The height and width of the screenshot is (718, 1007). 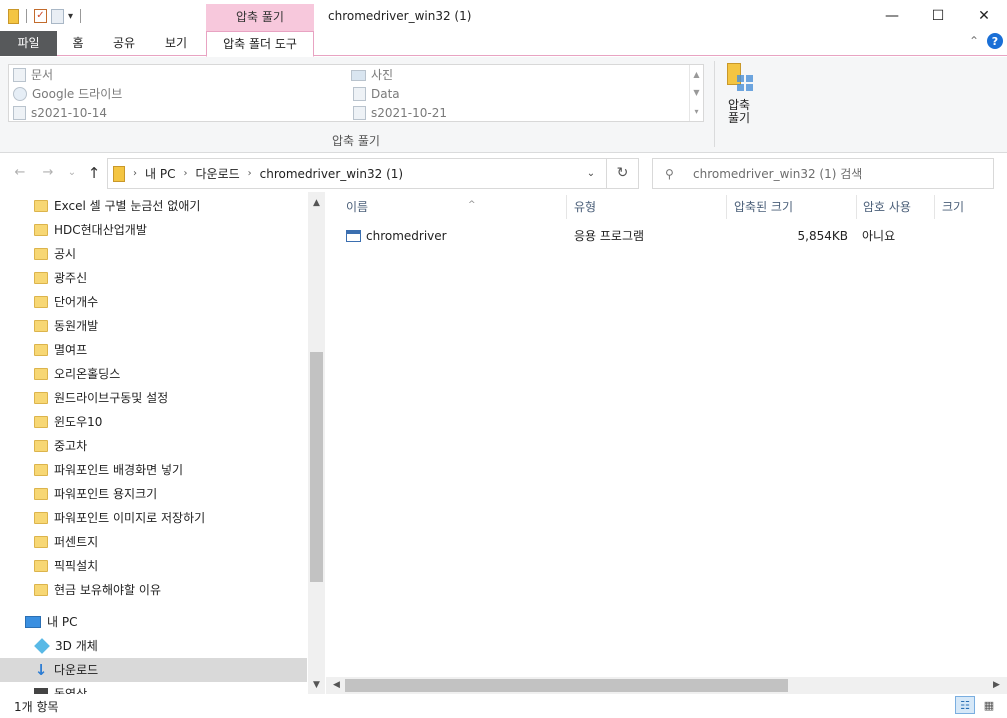 What do you see at coordinates (409, 113) in the screenshot?
I see `gallery-item-label: s2021-10-21` at bounding box center [409, 113].